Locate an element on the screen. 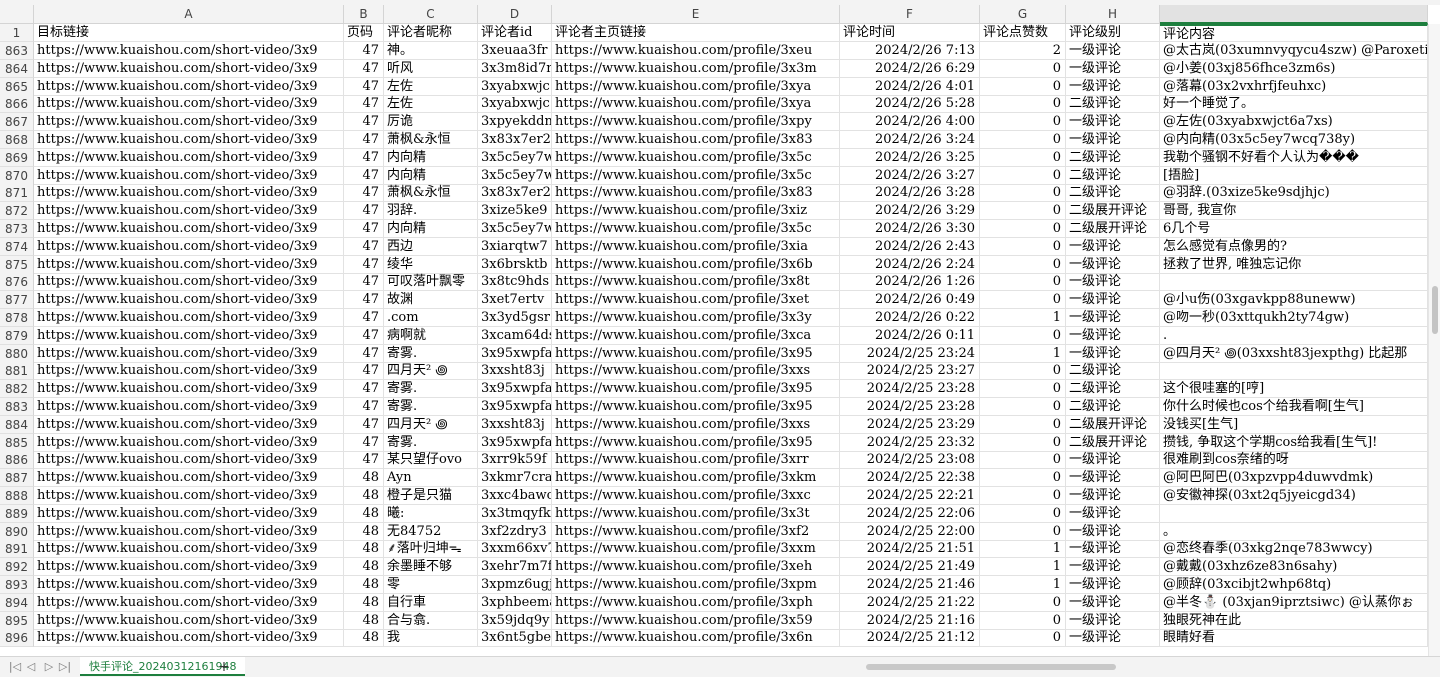 This screenshot has height=677, width=1440. row-header: 881 is located at coordinates (17, 371).